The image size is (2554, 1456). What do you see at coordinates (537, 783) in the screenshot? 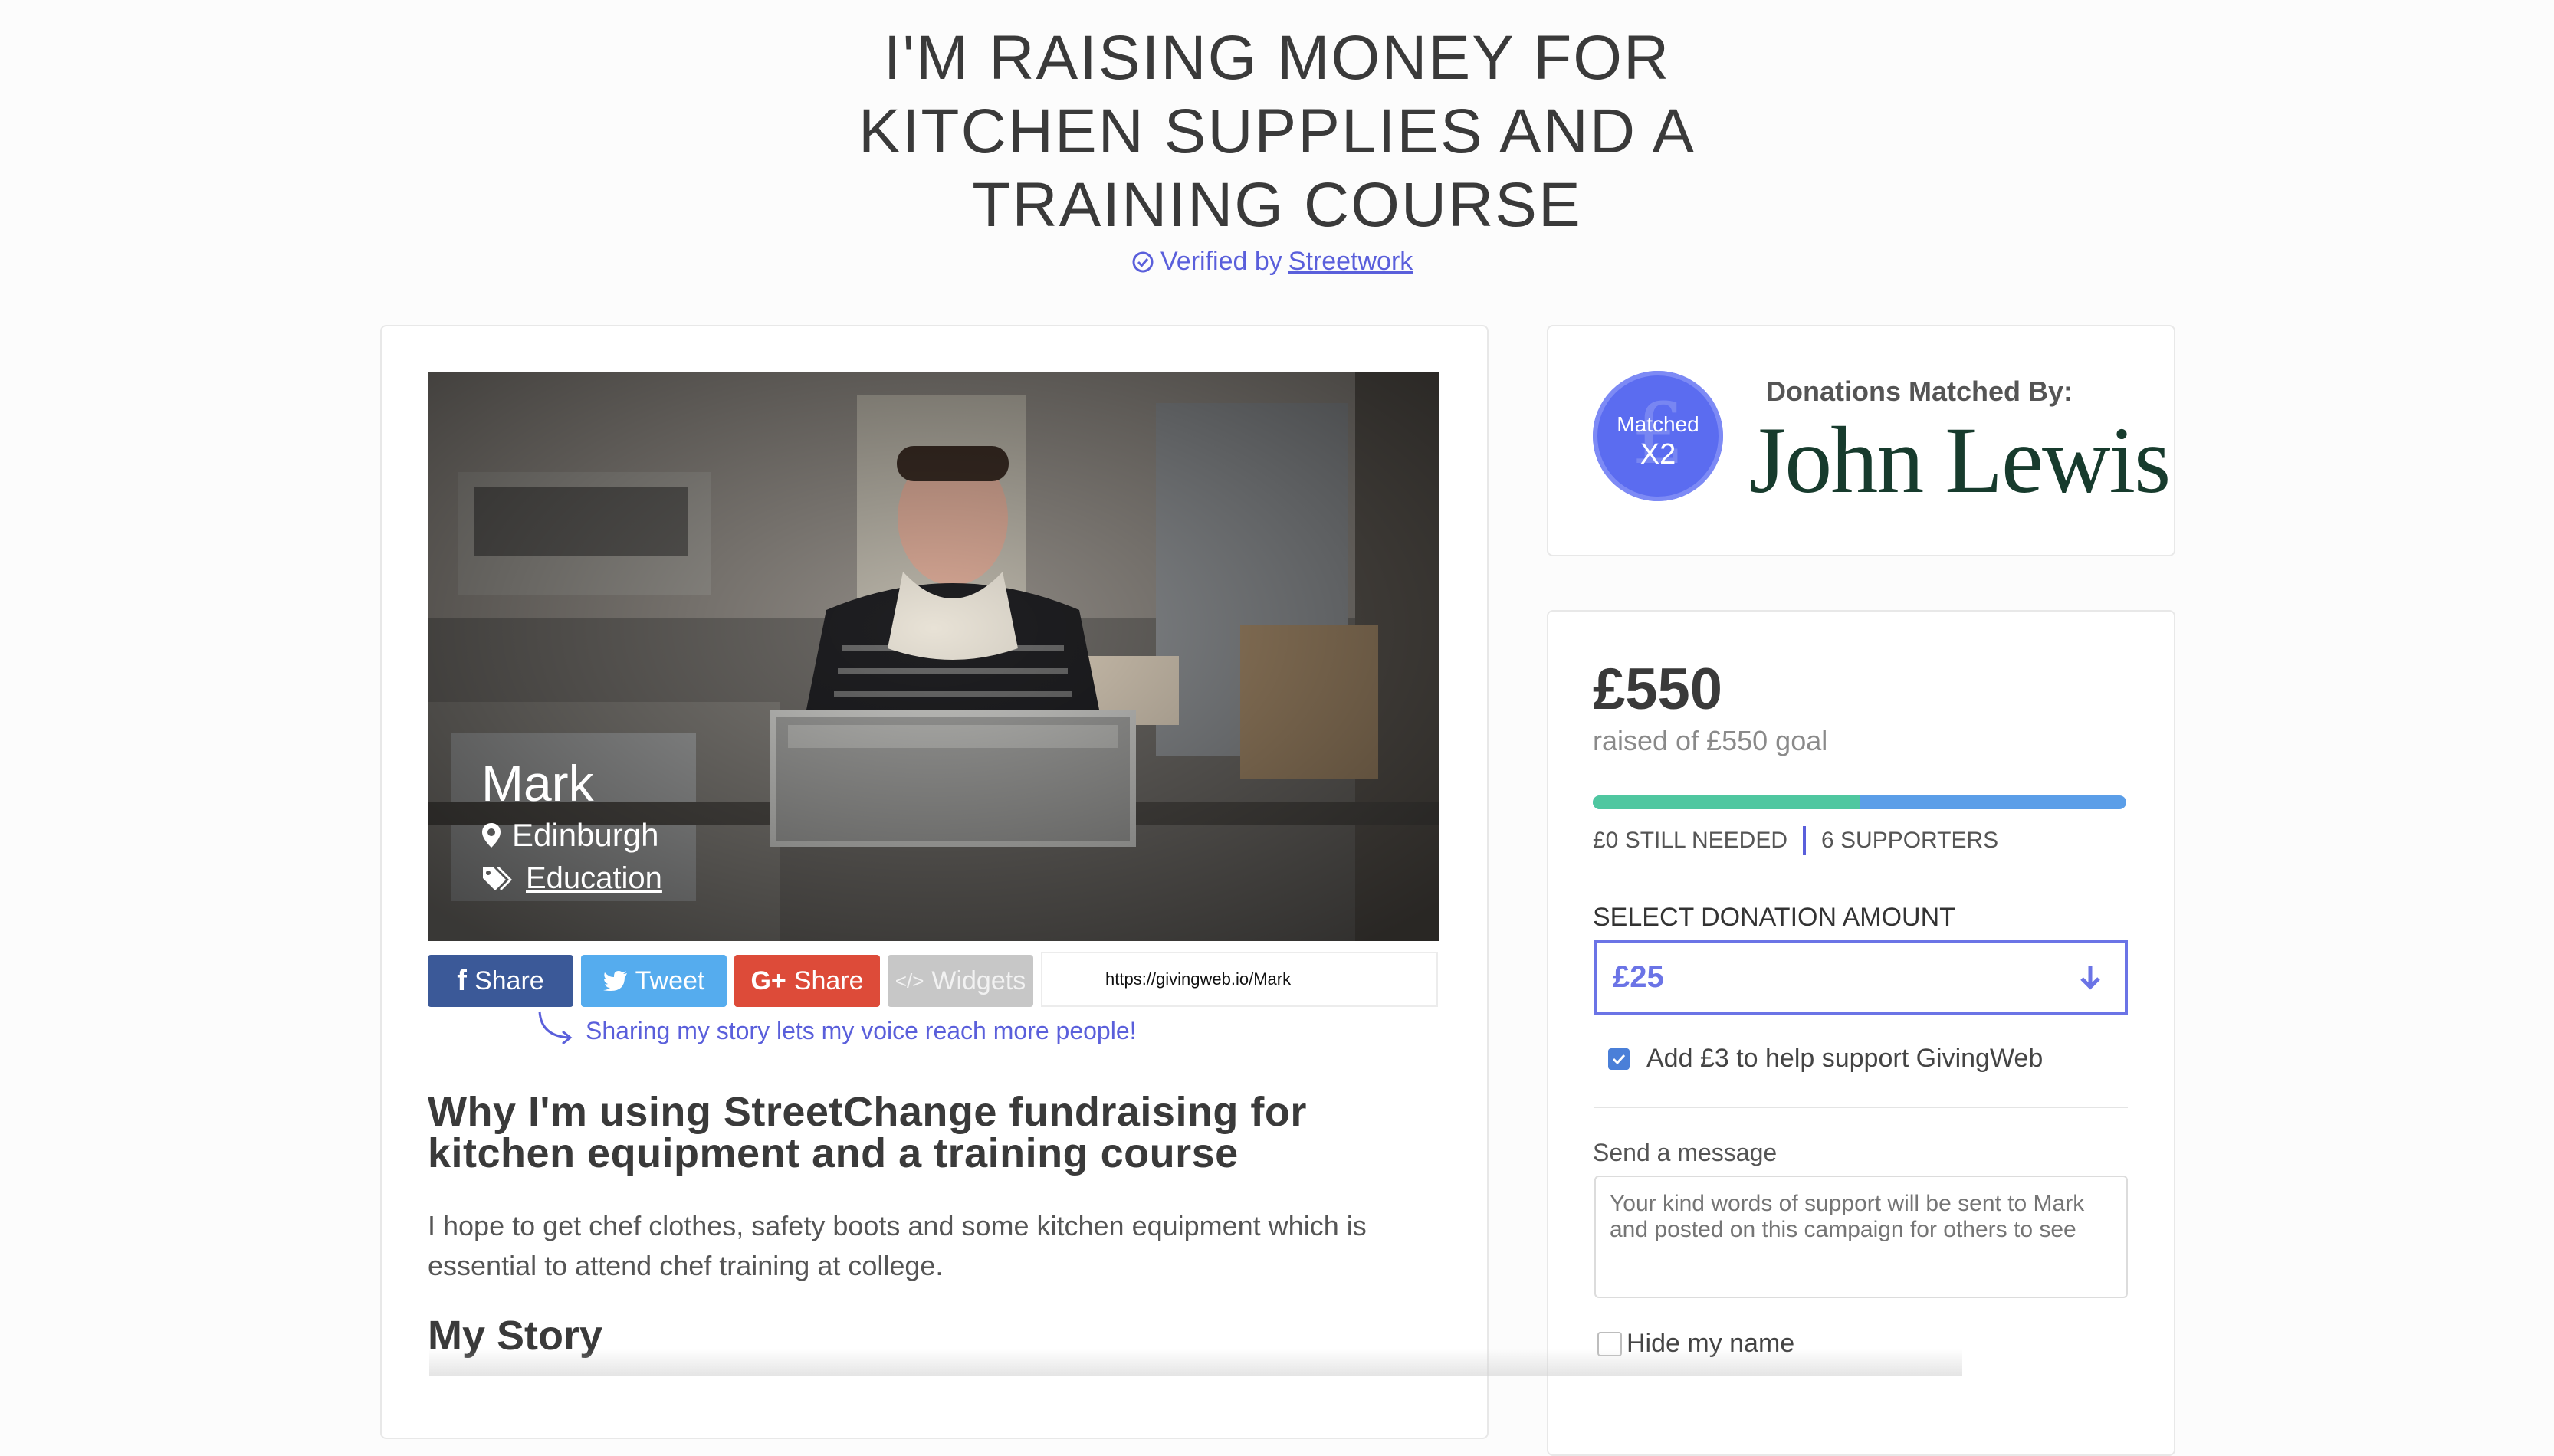
I see `beneficiary-name: Mark` at bounding box center [537, 783].